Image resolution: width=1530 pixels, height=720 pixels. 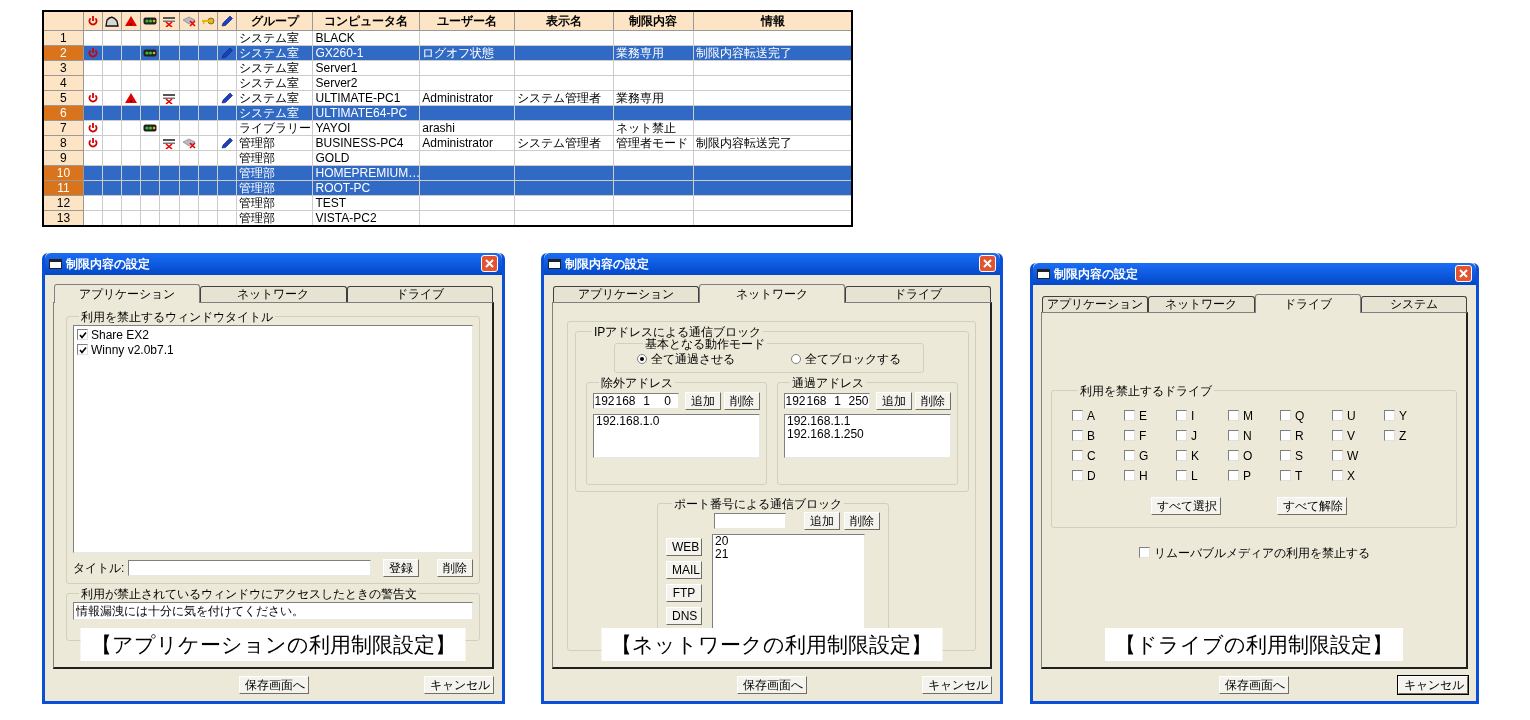 I want to click on checkbox-label: X, so click(x=1351, y=476).